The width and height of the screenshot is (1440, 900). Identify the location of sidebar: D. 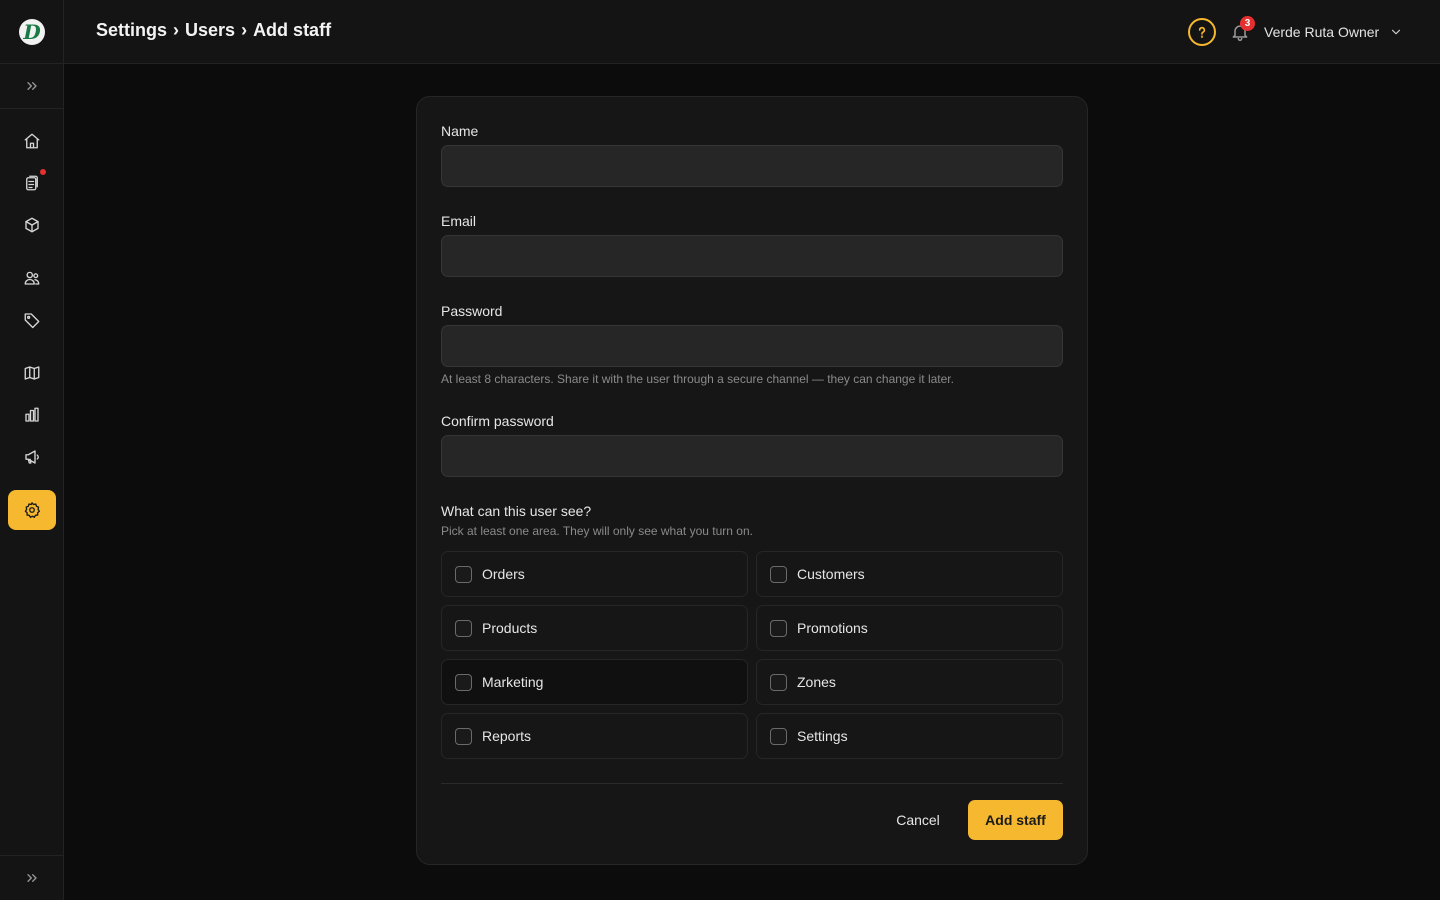
(32, 450).